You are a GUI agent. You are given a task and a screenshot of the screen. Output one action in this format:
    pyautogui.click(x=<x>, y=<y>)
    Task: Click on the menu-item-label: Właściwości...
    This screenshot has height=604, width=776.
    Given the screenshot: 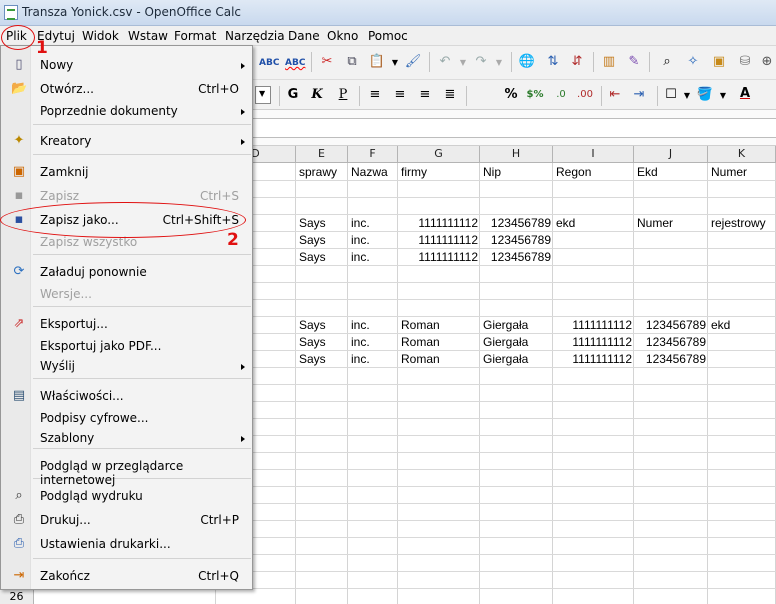 What is the action you would take?
    pyautogui.click(x=82, y=396)
    